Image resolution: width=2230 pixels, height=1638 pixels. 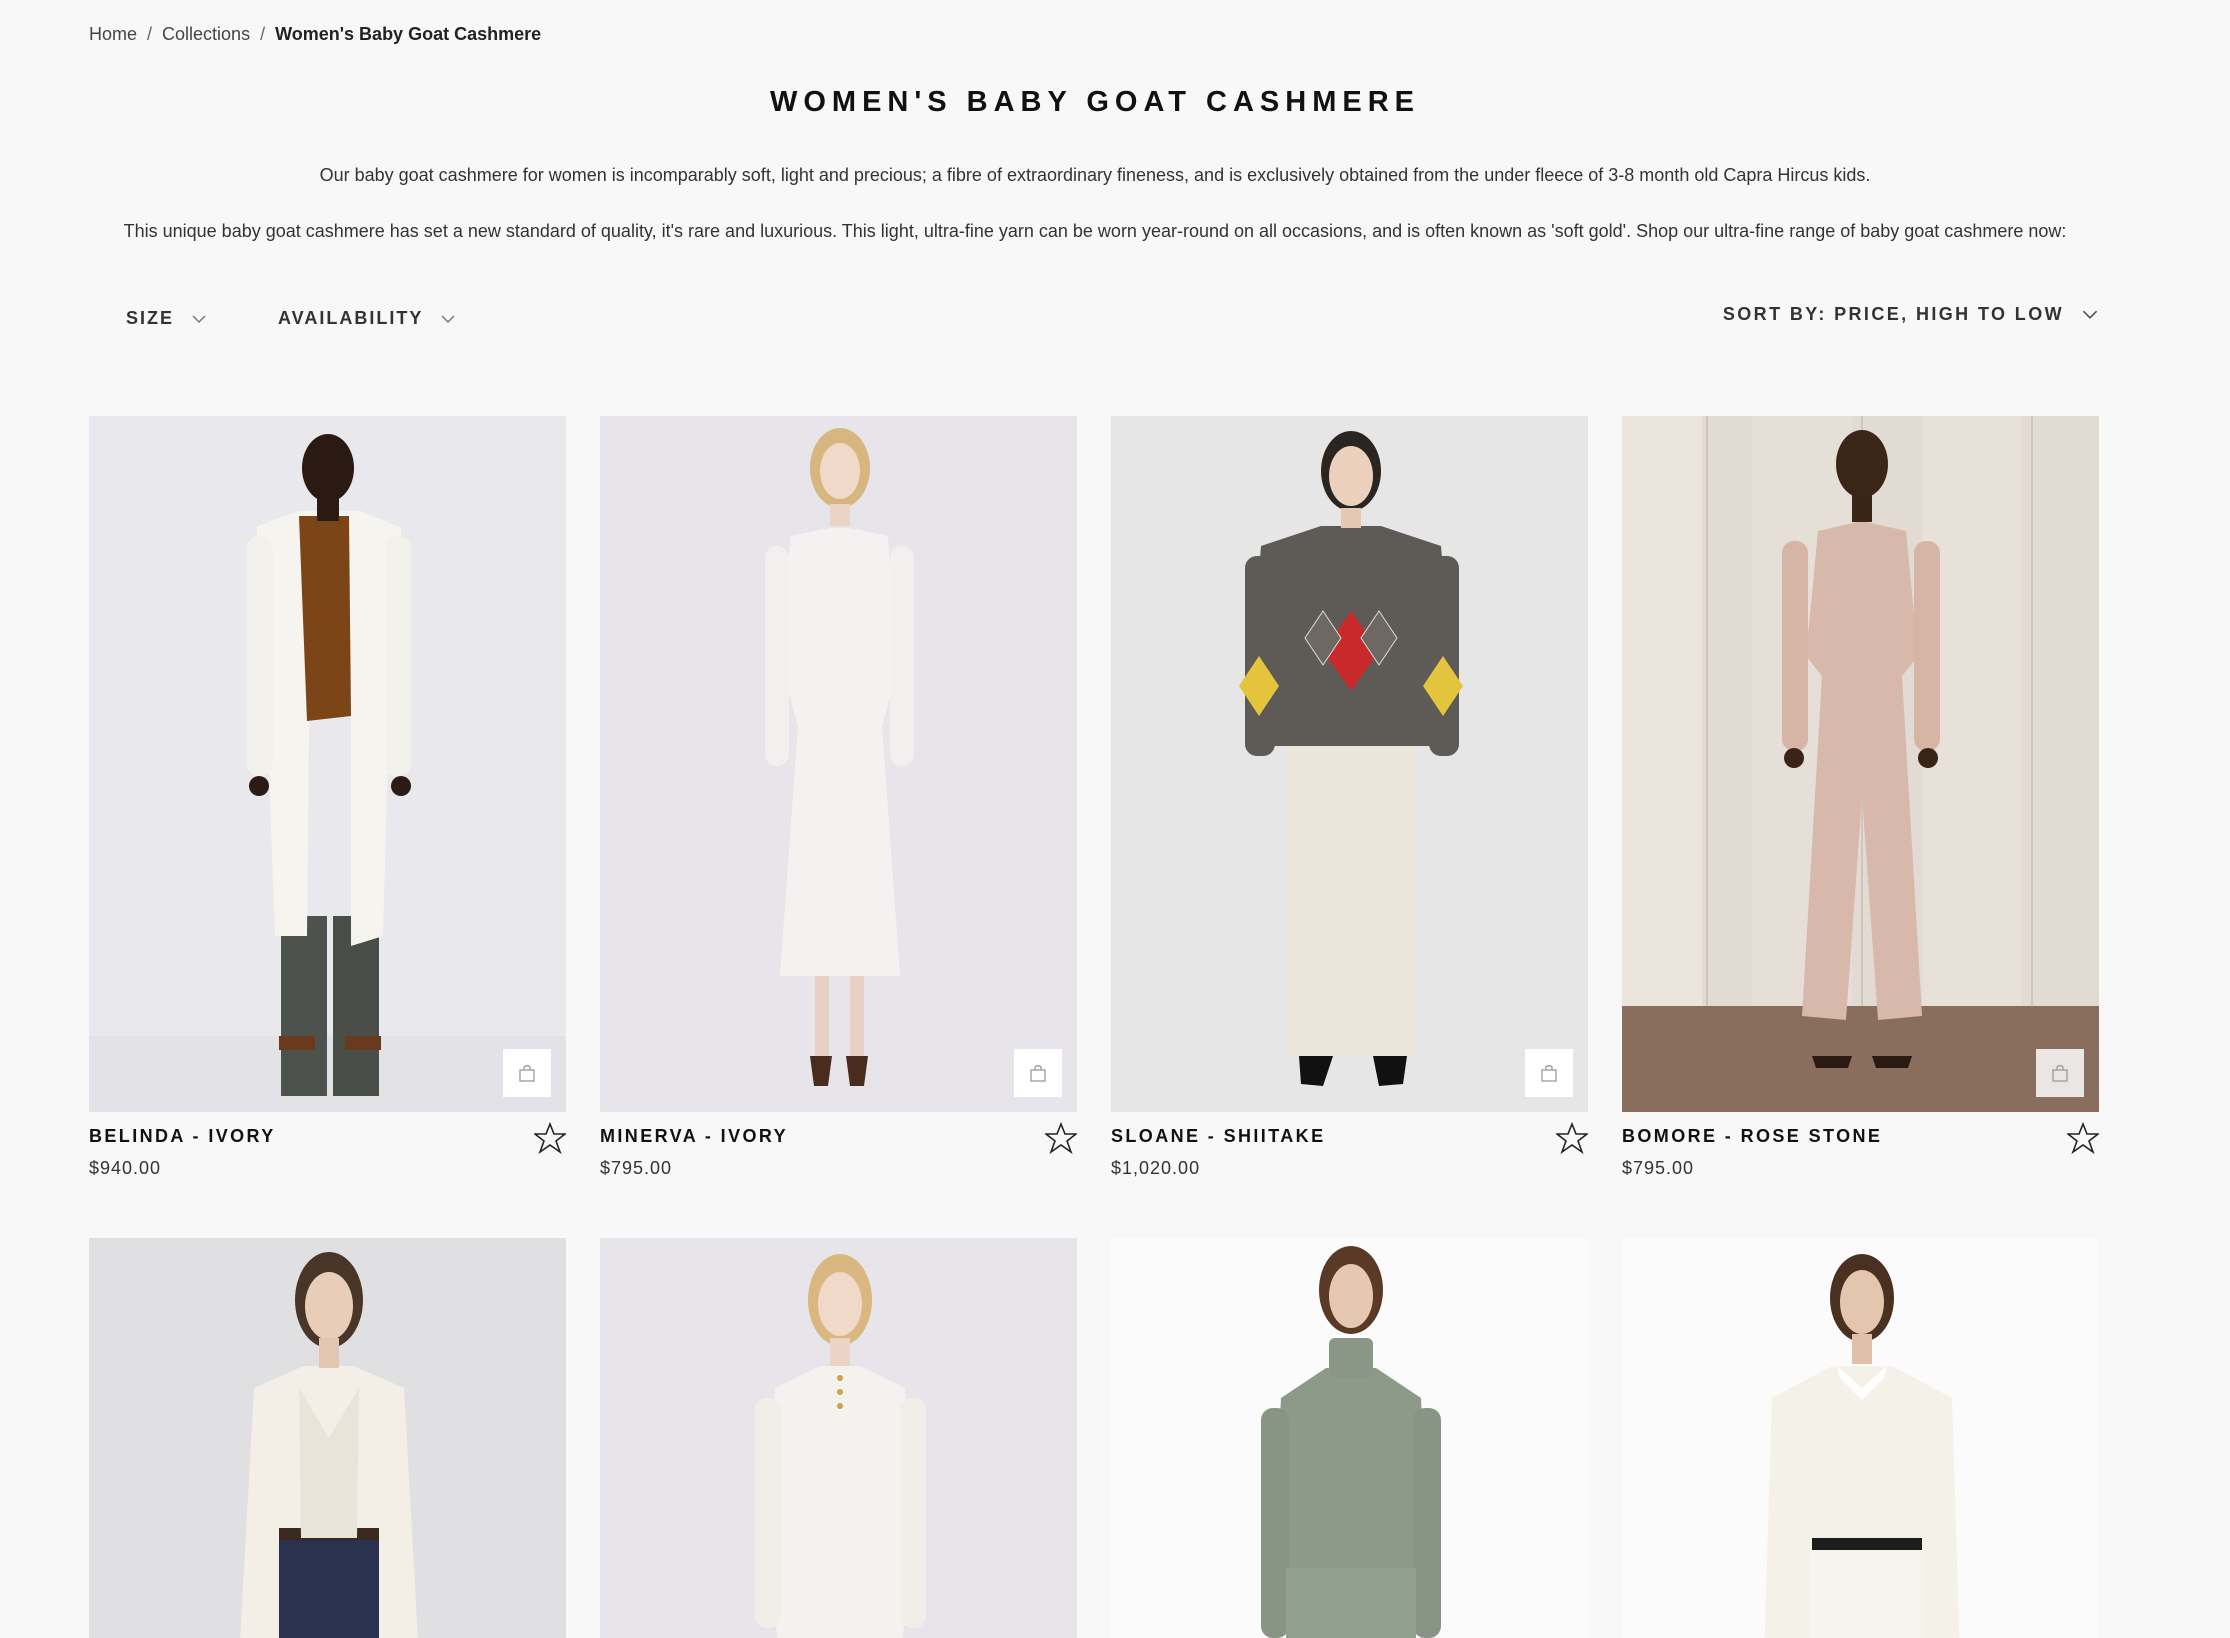 I want to click on product-card: SLOANE - SHIITAKE $1,020.00, so click(x=1349, y=827).